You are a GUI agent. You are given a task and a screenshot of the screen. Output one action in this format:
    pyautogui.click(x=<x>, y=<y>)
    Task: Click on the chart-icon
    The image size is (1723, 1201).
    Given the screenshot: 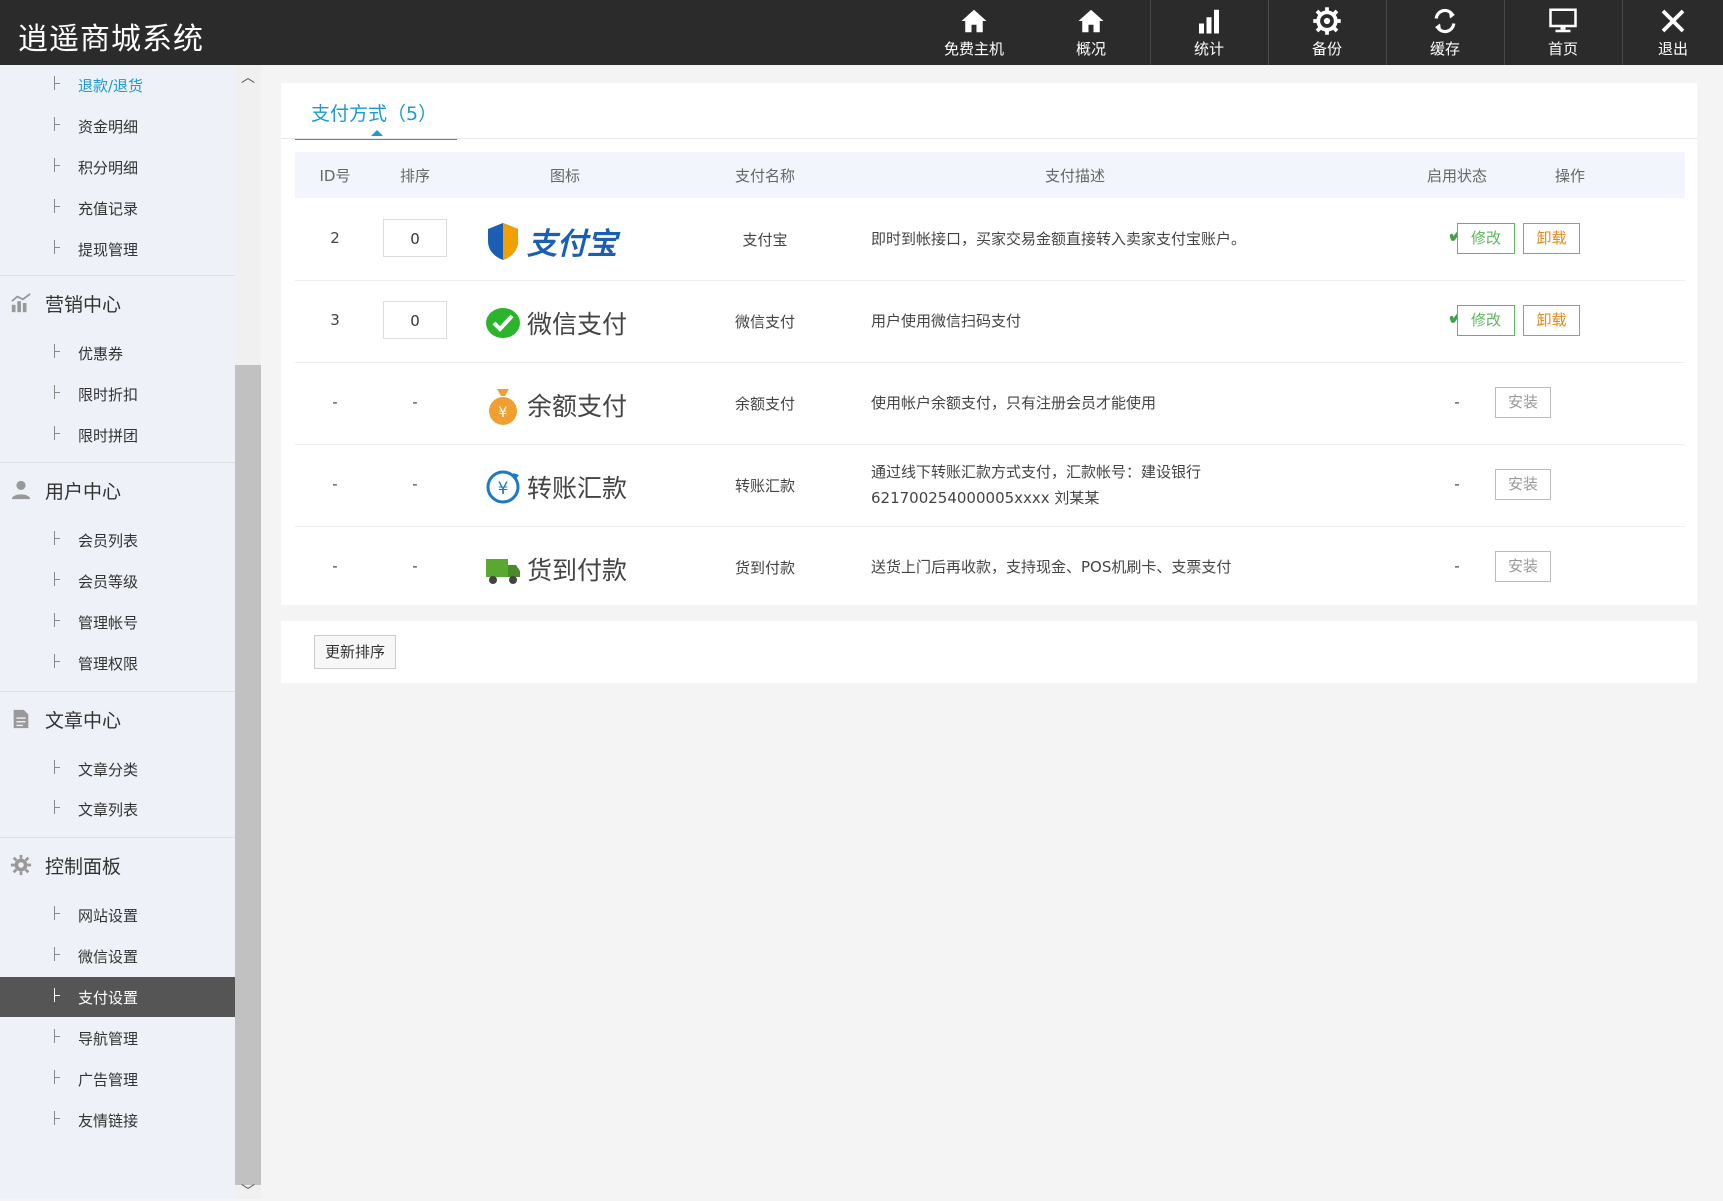 What is the action you would take?
    pyautogui.click(x=21, y=303)
    